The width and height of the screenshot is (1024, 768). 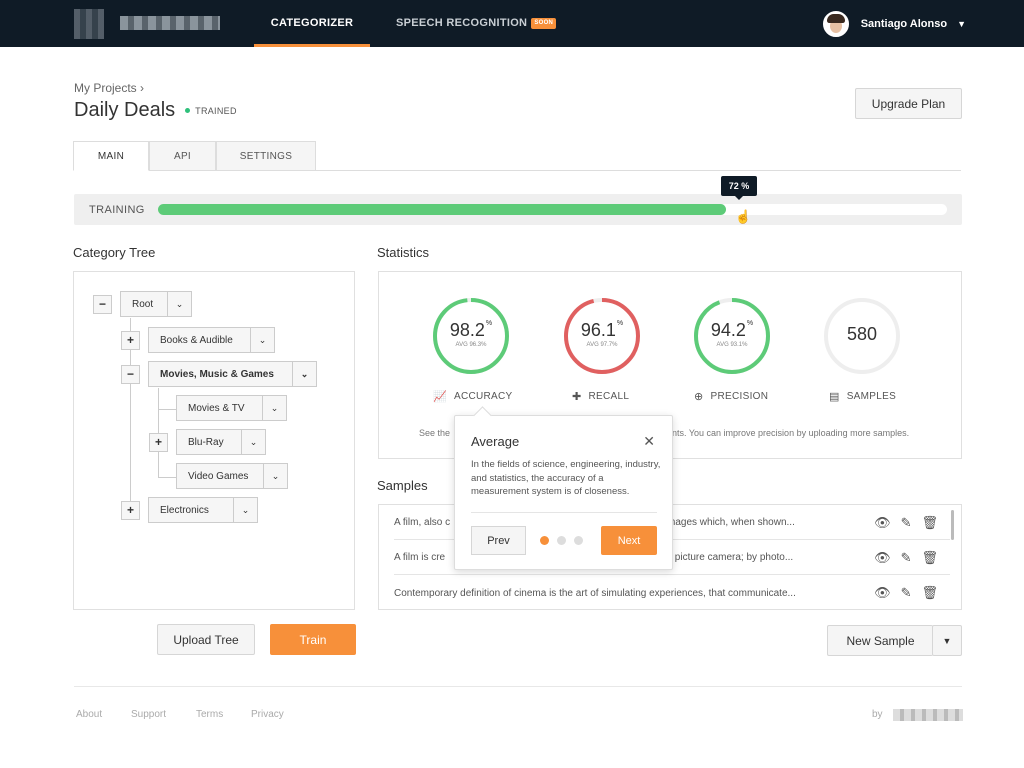 What do you see at coordinates (167, 477) in the screenshot?
I see `tree-connector` at bounding box center [167, 477].